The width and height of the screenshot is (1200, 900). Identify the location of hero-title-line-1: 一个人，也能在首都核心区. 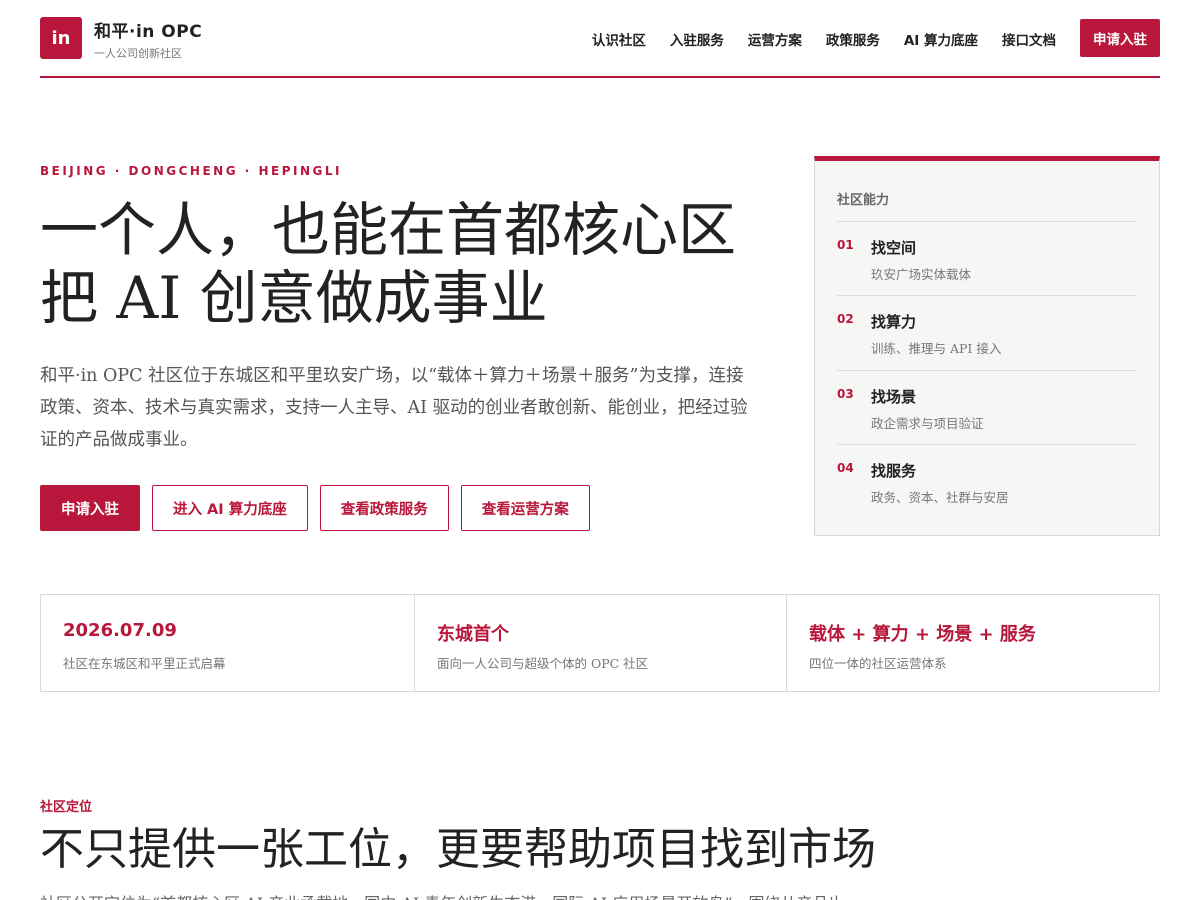
(388, 230).